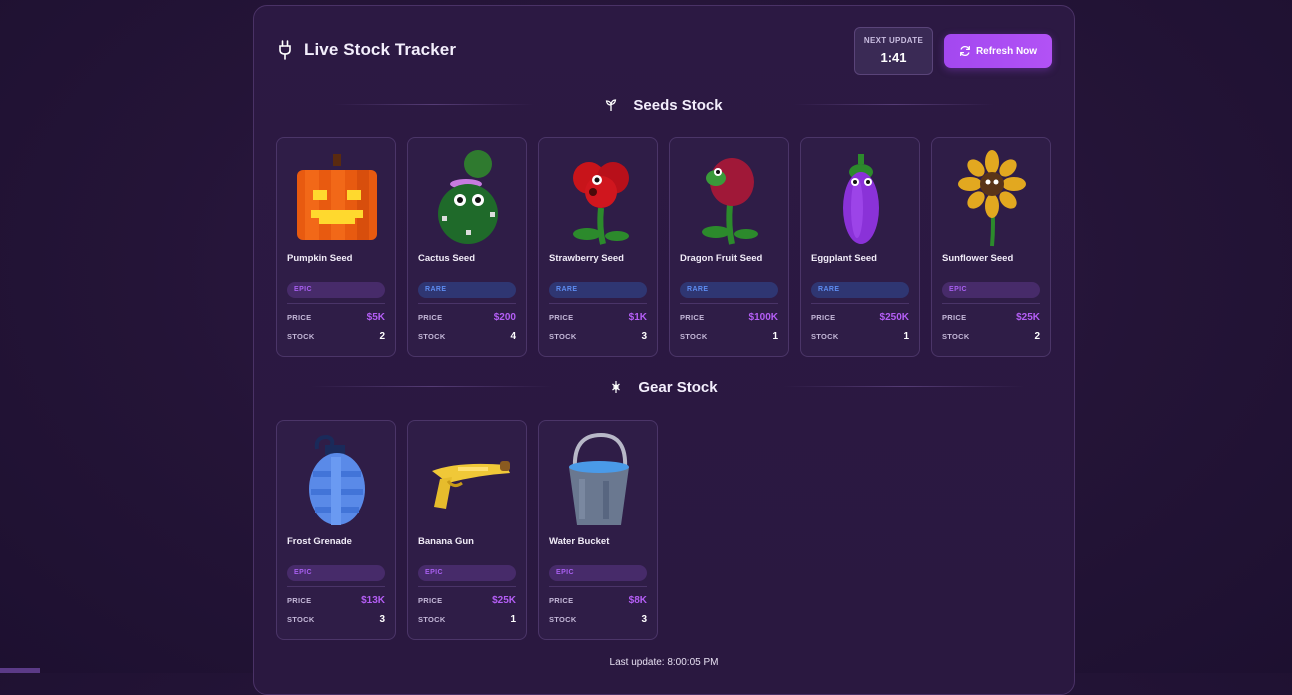  I want to click on next-update-label: NEXT UPDATE, so click(893, 40).